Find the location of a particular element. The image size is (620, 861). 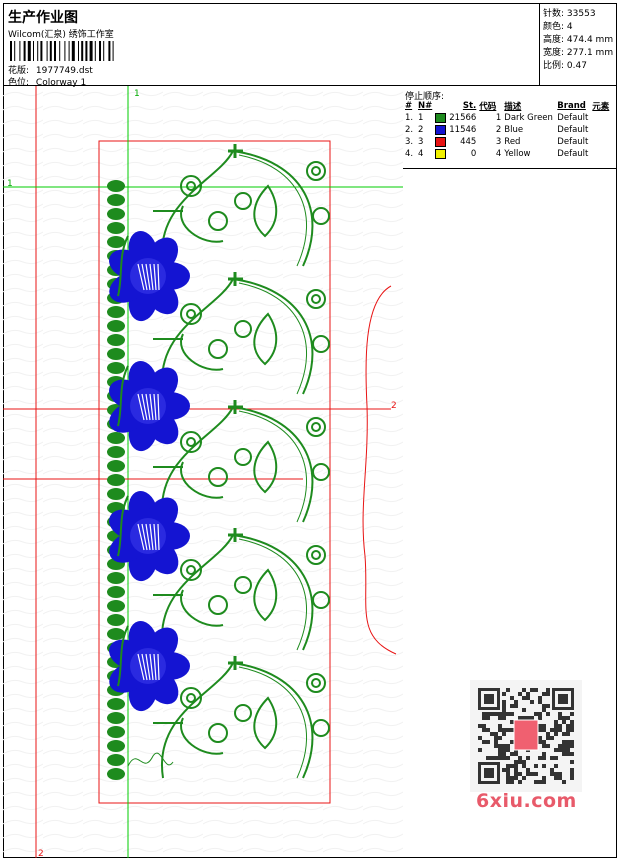

color-count-row: 颜色: 4 is located at coordinates (558, 25).